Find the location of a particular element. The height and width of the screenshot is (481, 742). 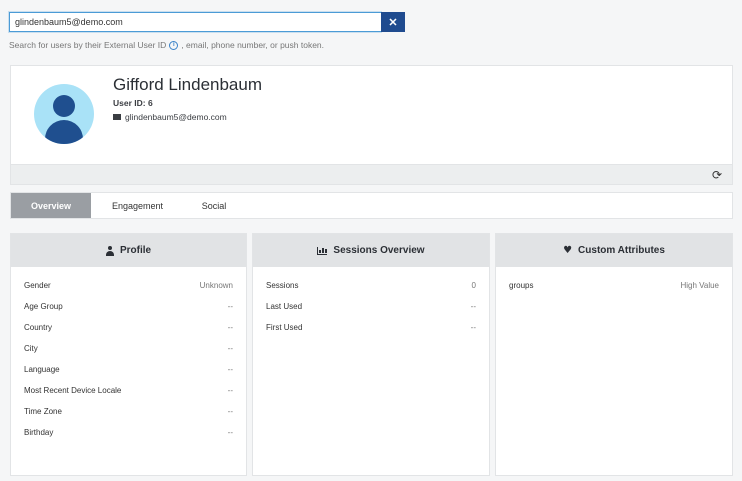

list-item: First Used -- is located at coordinates (371, 327).